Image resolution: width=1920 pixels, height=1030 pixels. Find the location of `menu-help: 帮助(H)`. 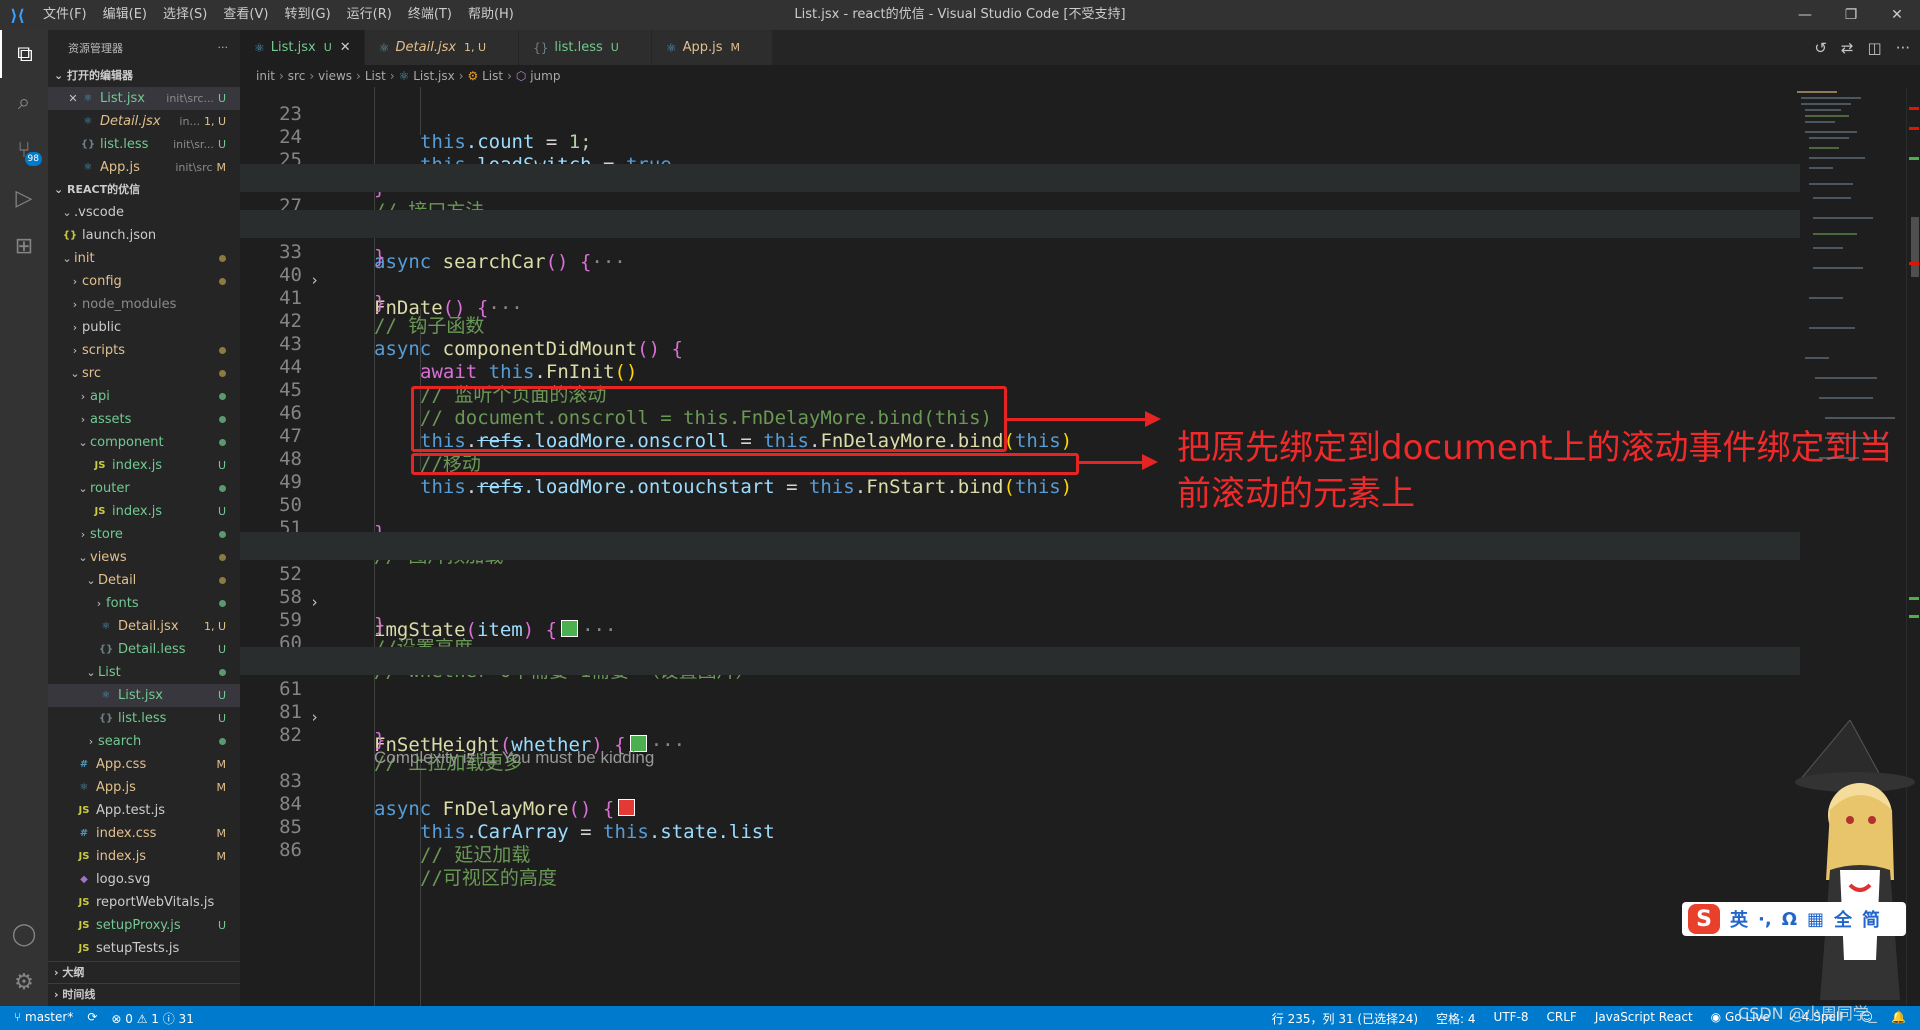

menu-help: 帮助(H) is located at coordinates (491, 15).